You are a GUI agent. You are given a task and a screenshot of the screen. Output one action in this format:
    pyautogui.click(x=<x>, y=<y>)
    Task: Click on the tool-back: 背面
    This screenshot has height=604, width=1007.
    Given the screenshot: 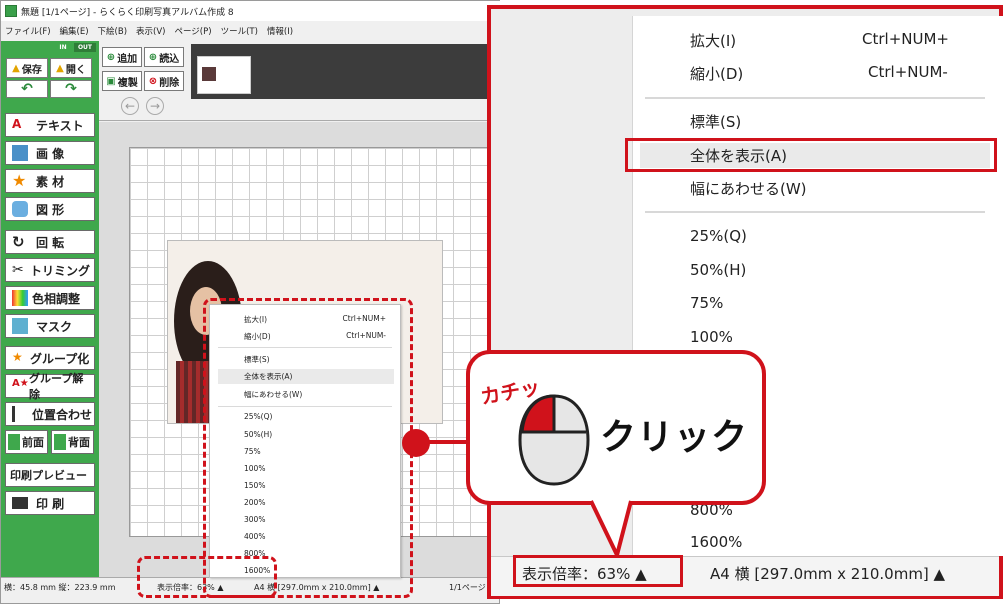 What is the action you would take?
    pyautogui.click(x=72, y=442)
    